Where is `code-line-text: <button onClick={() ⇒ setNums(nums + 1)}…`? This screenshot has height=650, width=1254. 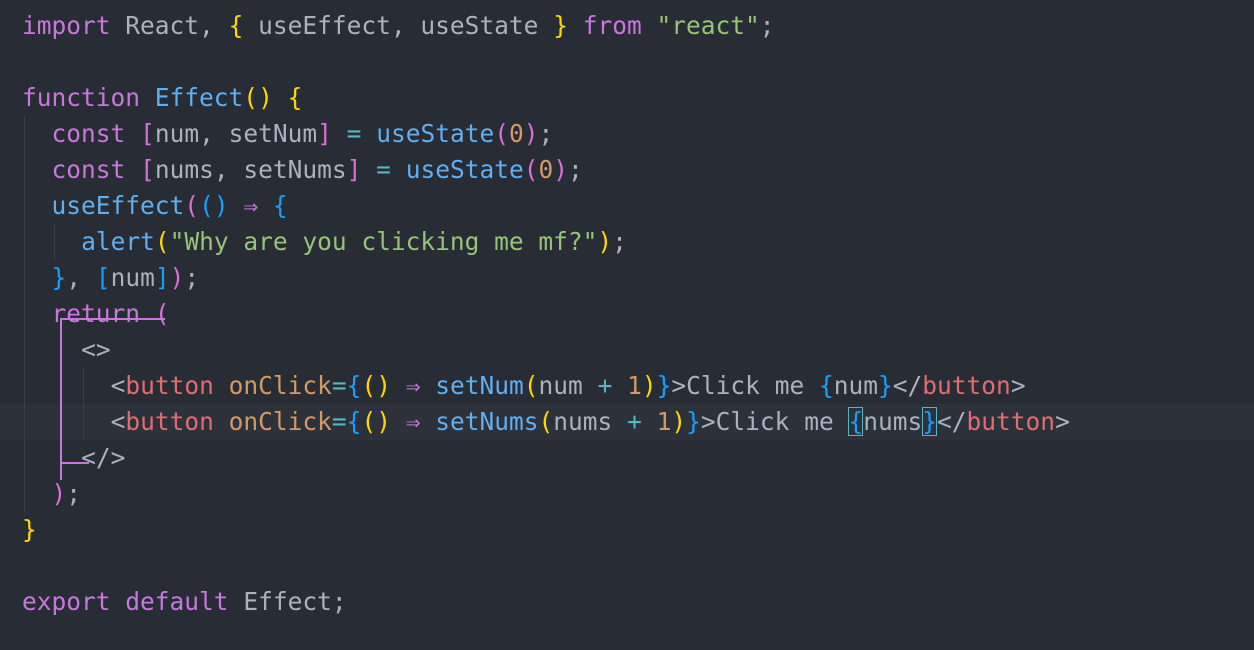 code-line-text: <button onClick={() ⇒ setNums(nums + 1)}… is located at coordinates (590, 421).